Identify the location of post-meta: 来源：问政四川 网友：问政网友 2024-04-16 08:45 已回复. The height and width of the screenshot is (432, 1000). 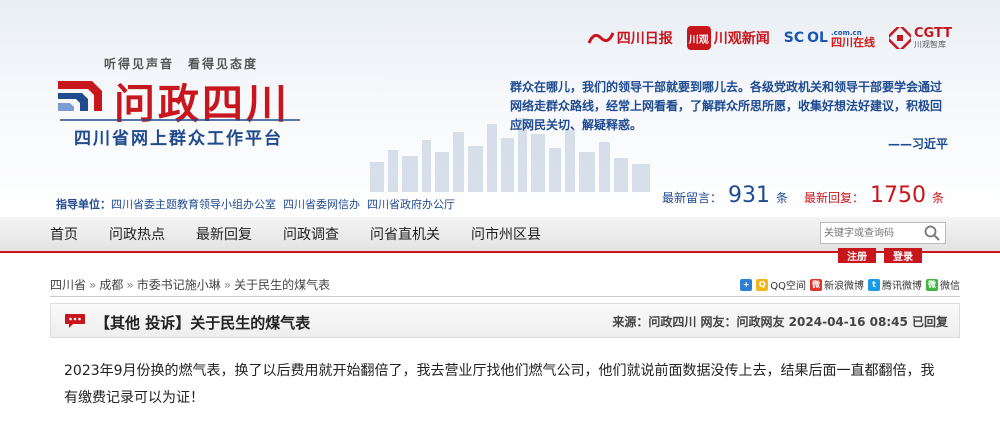
(780, 322).